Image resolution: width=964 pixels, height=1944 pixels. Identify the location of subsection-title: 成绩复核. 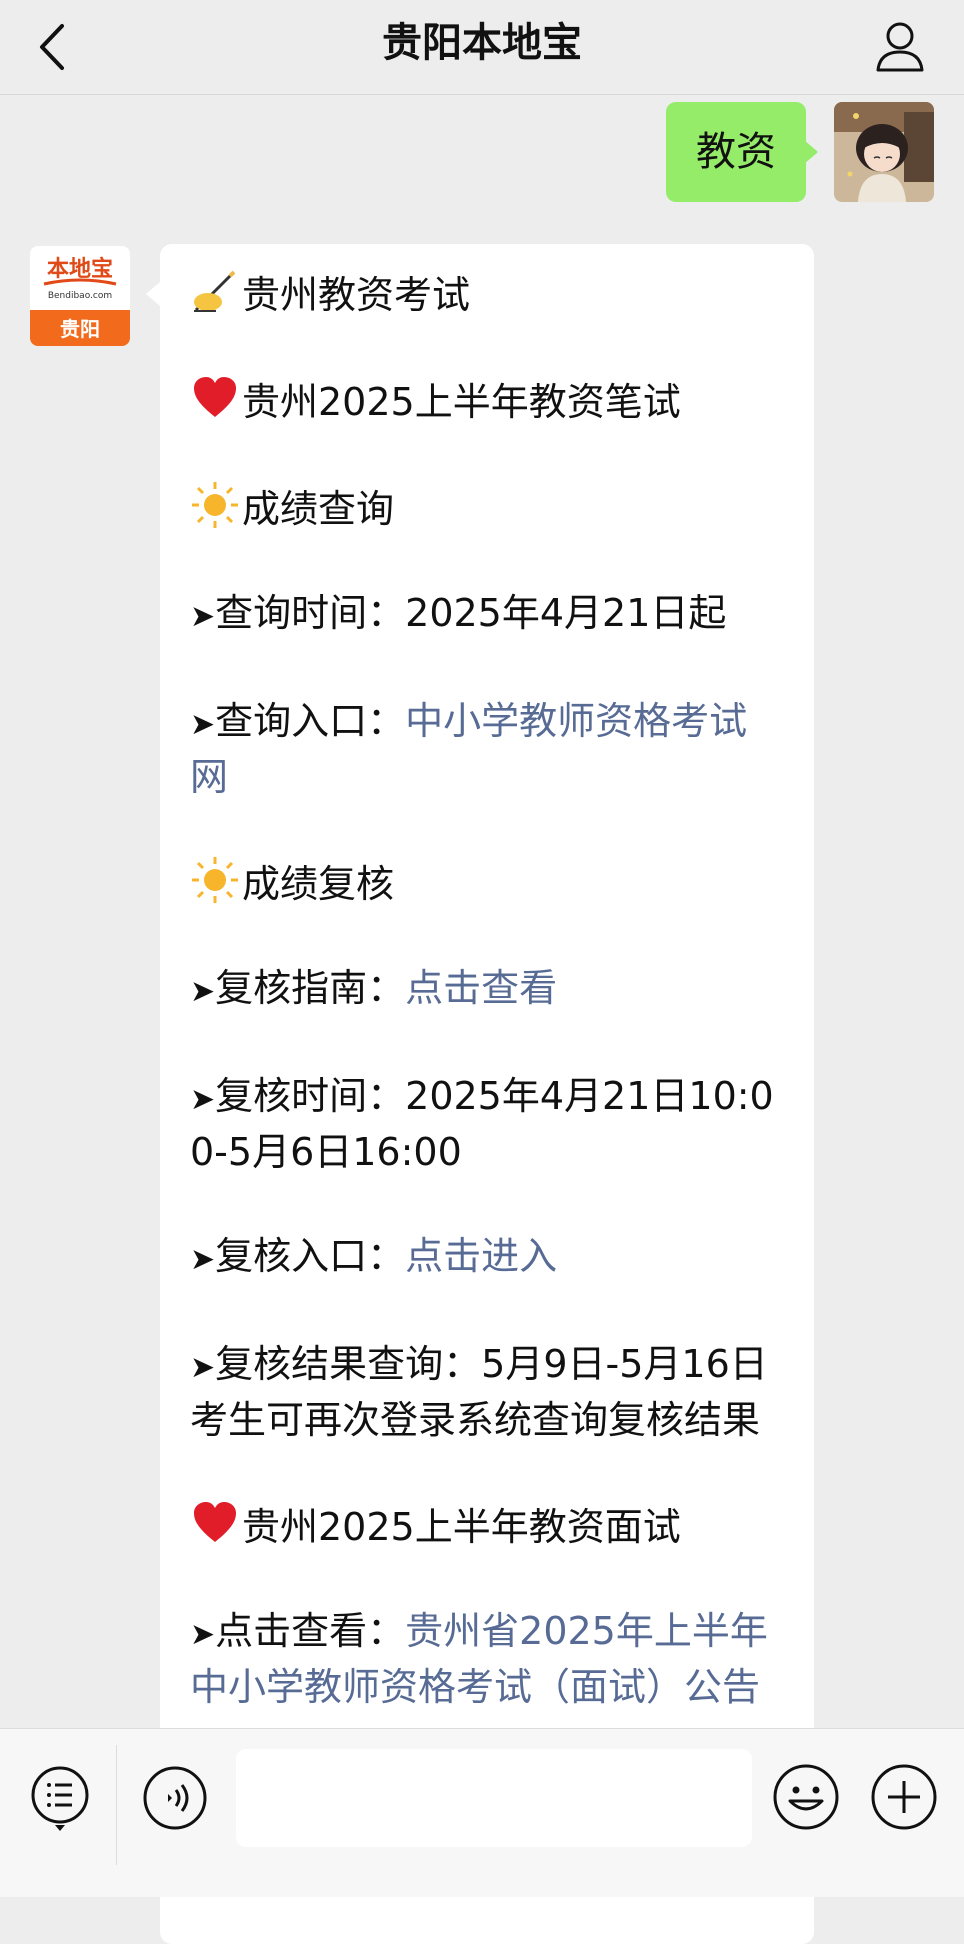
(318, 884).